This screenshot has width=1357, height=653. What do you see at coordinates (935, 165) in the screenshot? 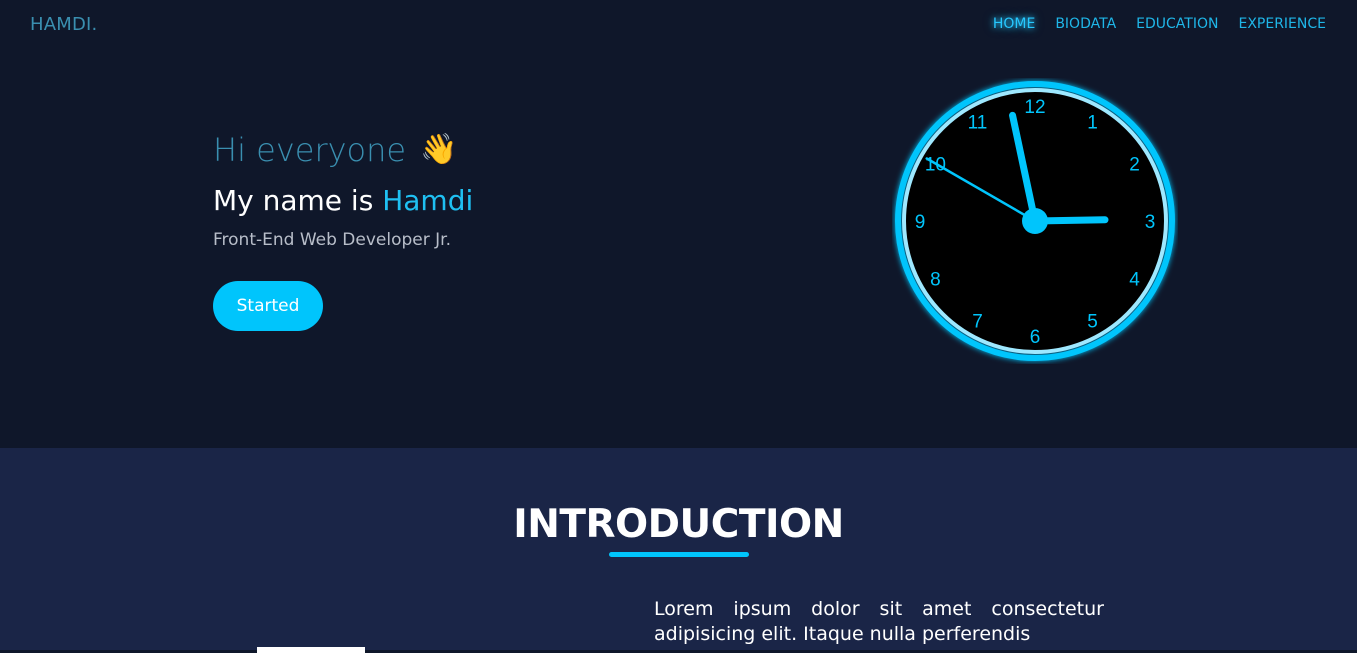
I see `clock-numeral-10: 10` at bounding box center [935, 165].